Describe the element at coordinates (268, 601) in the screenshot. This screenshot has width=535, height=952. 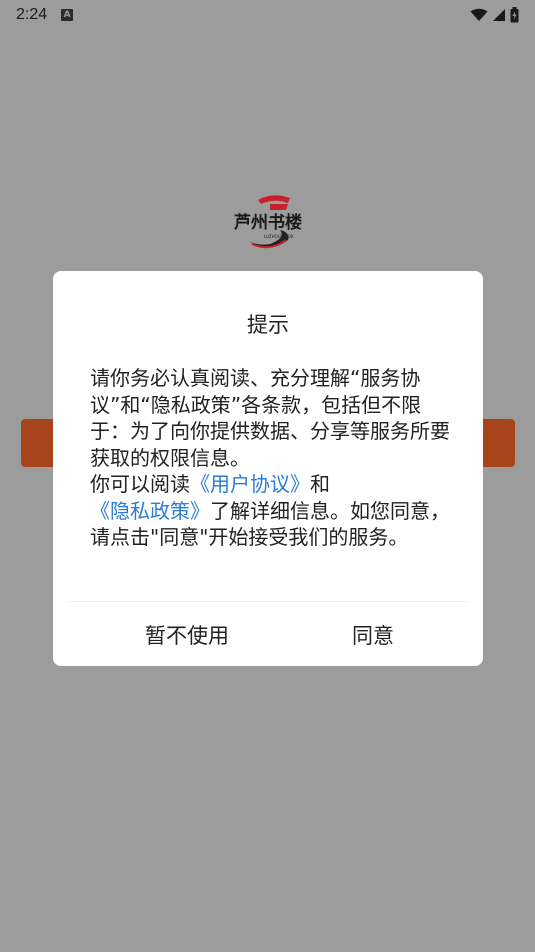
I see `dialog-divider` at that location.